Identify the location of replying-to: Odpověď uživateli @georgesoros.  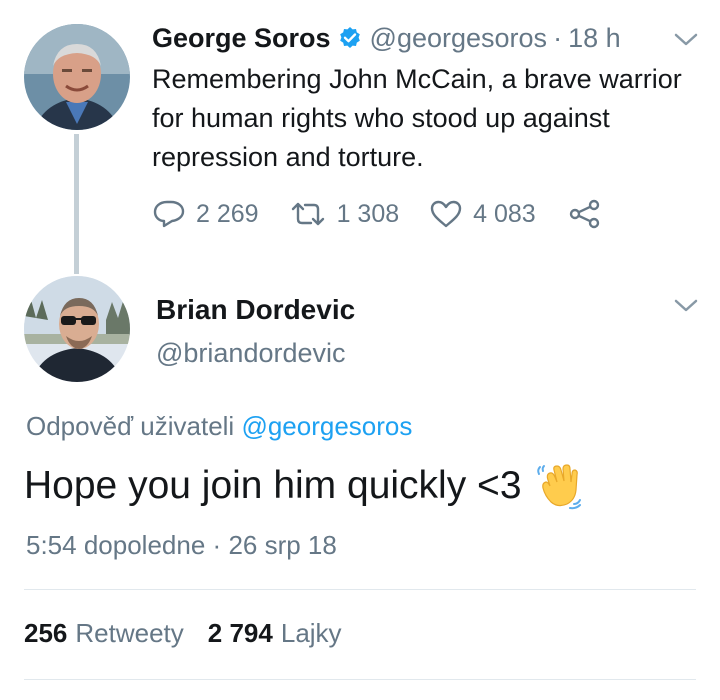
(219, 426).